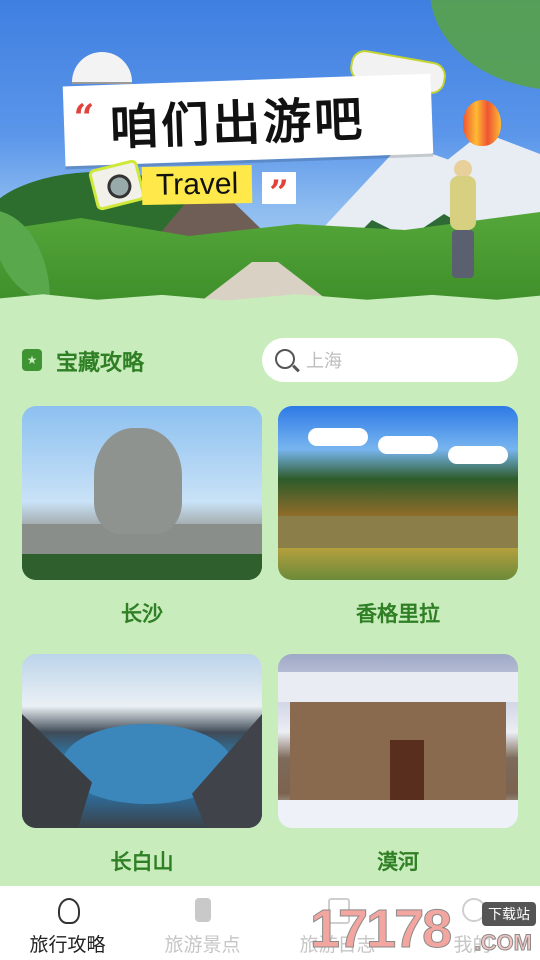 This screenshot has width=540, height=960. I want to click on banner-subtitle: Travel, so click(197, 185).